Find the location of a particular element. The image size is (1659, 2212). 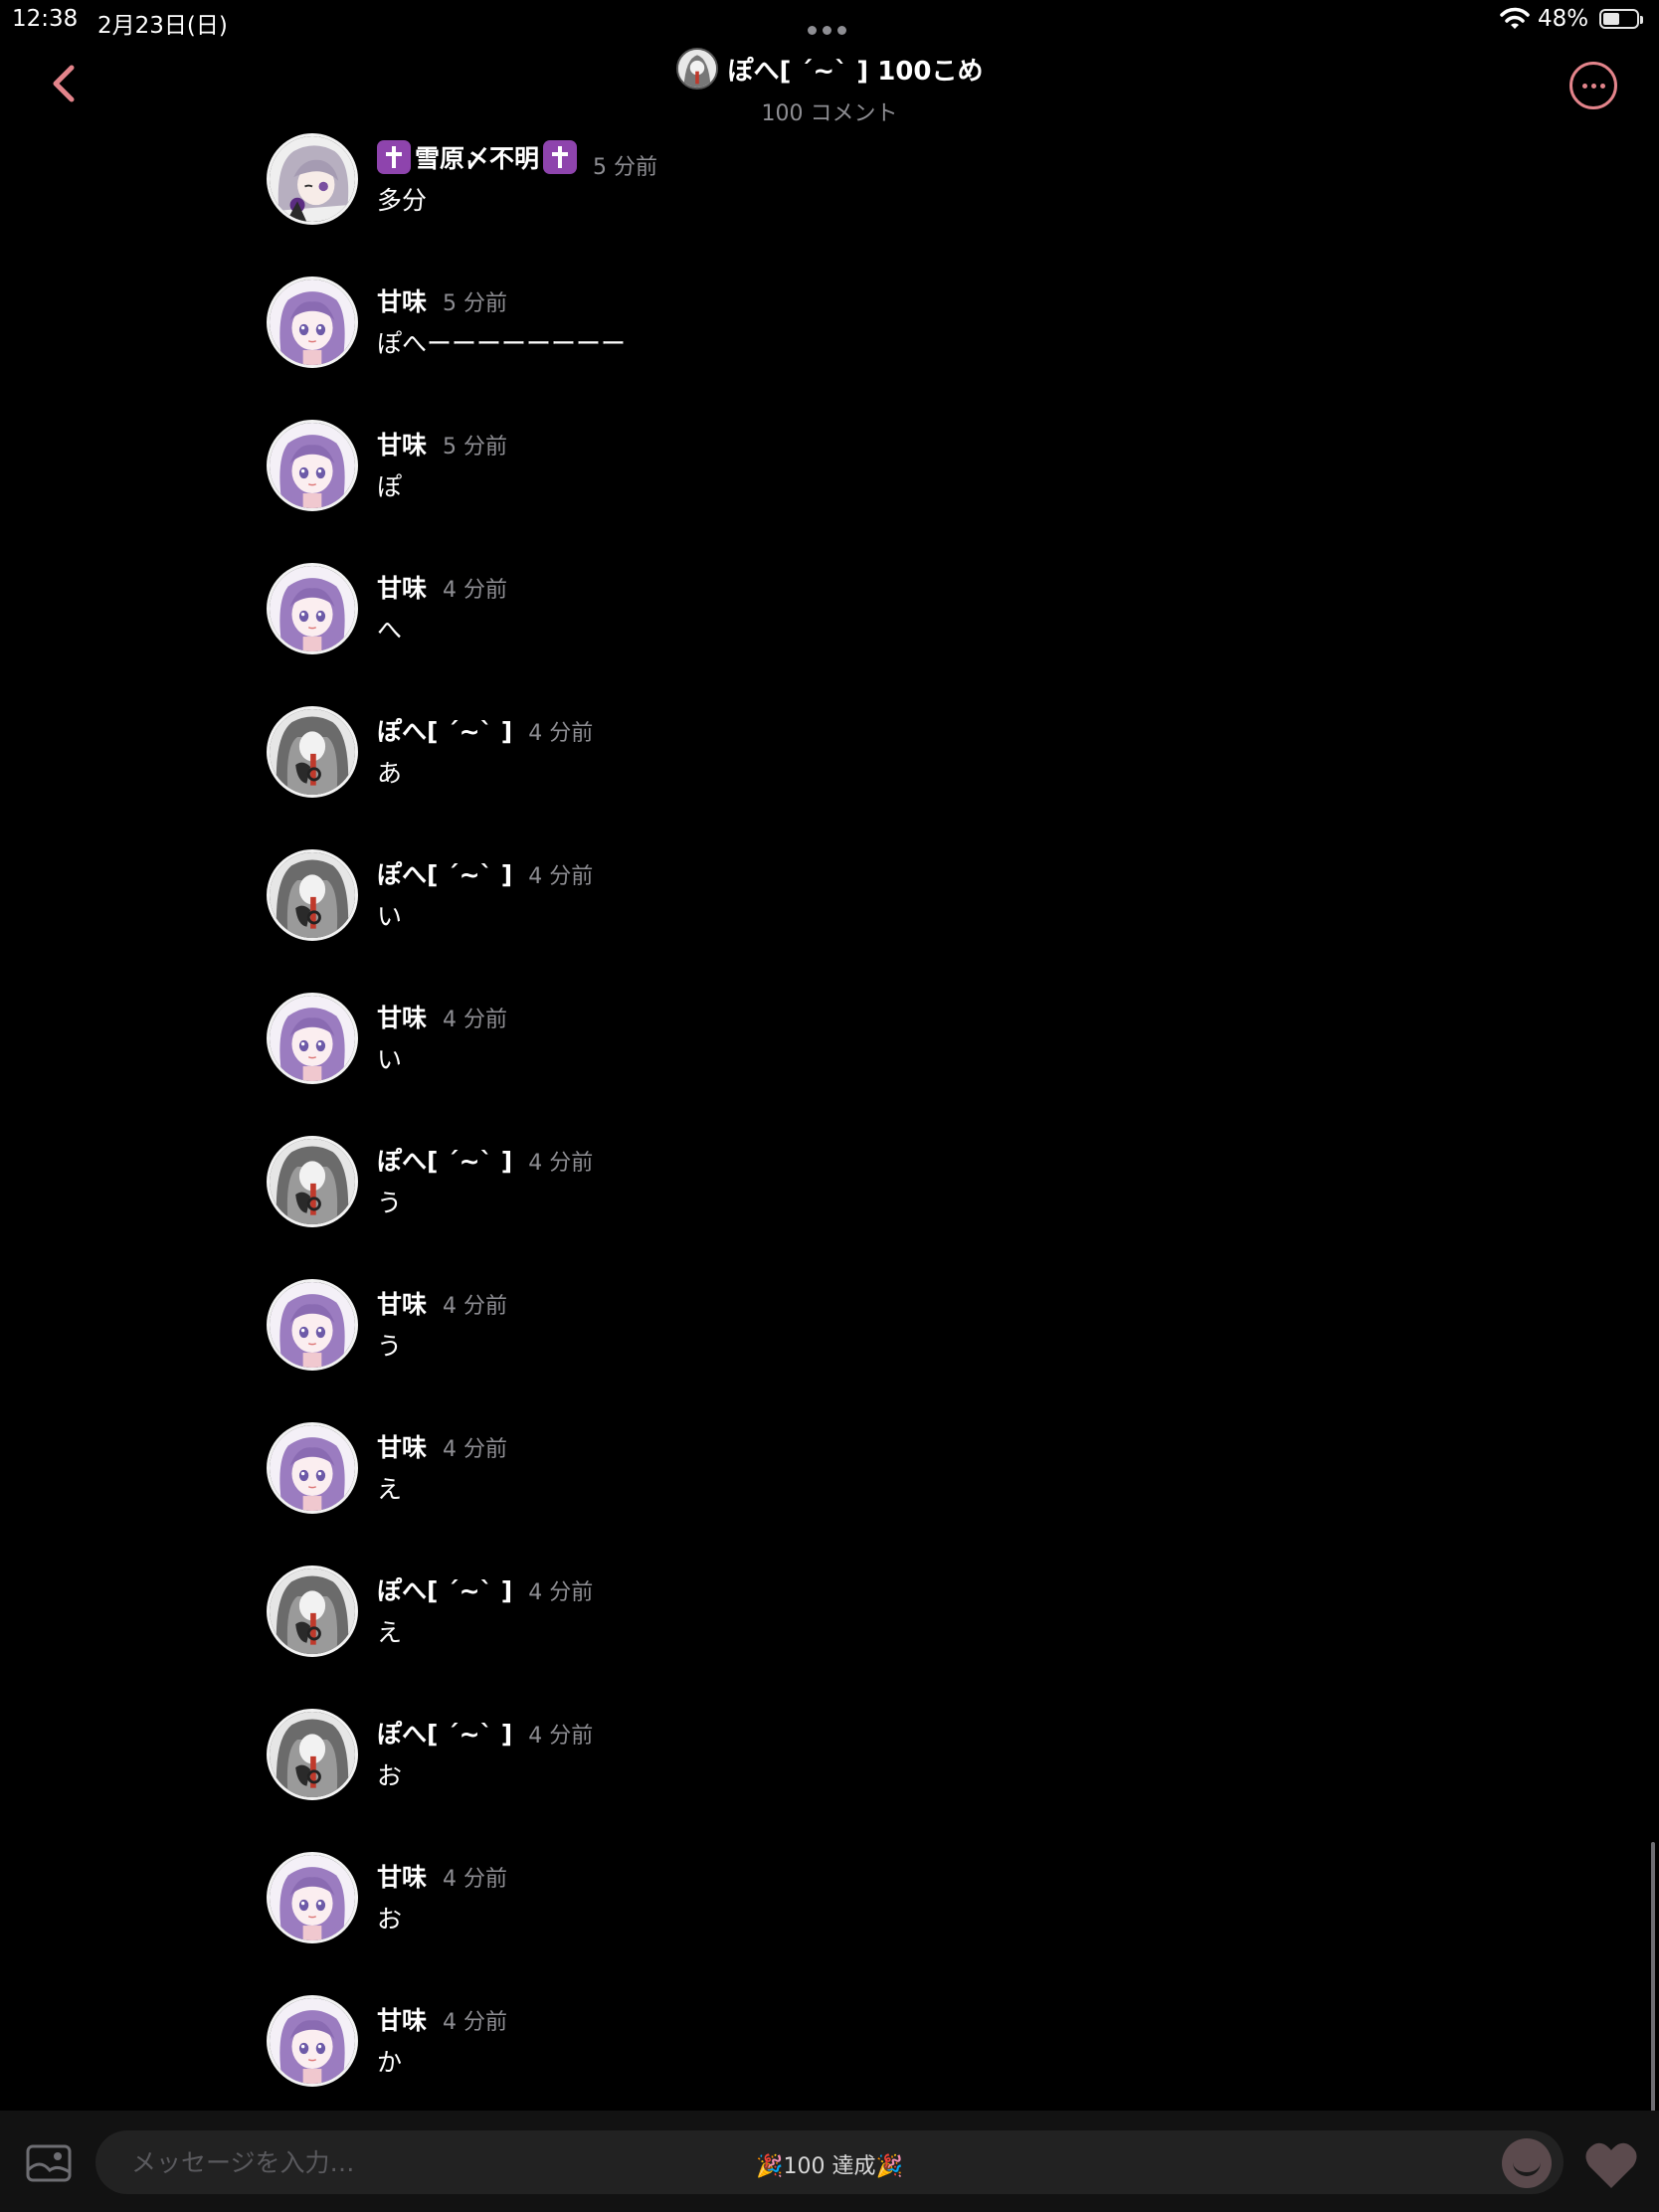

comment-item: 甘味 4 分前お is located at coordinates (714, 1909).